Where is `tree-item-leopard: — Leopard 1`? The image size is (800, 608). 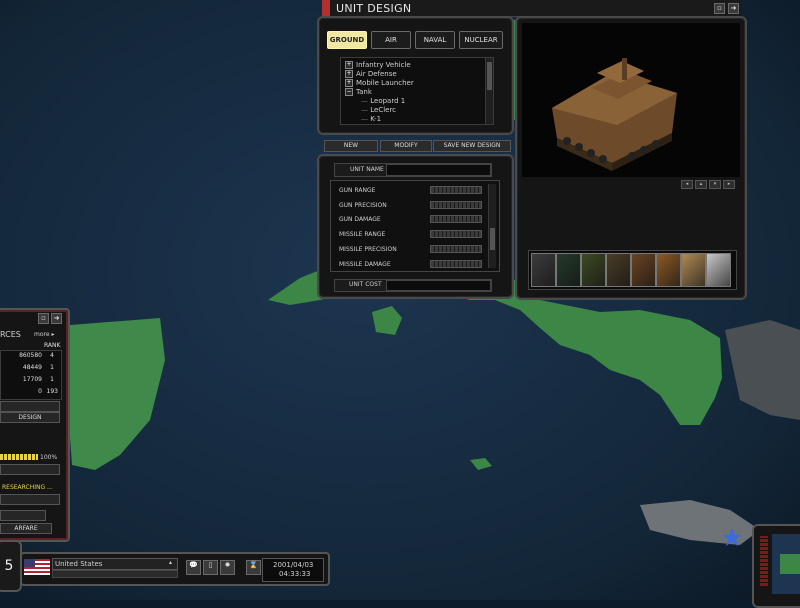
tree-item-leopard: — Leopard 1 is located at coordinates (383, 101).